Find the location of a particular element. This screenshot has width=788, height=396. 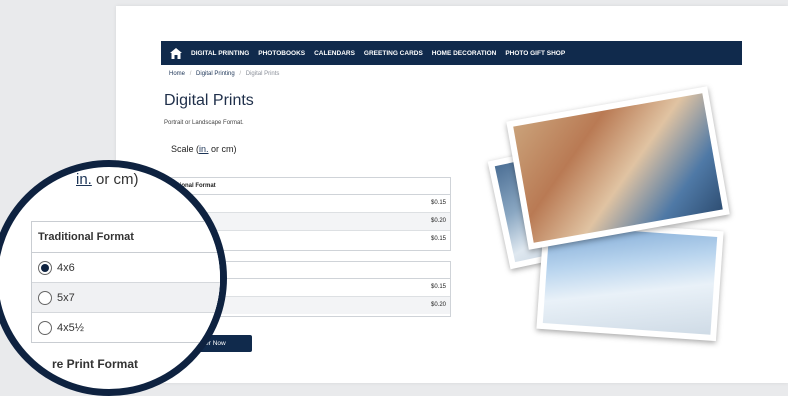

scale-prefix: Scale ( is located at coordinates (185, 149).